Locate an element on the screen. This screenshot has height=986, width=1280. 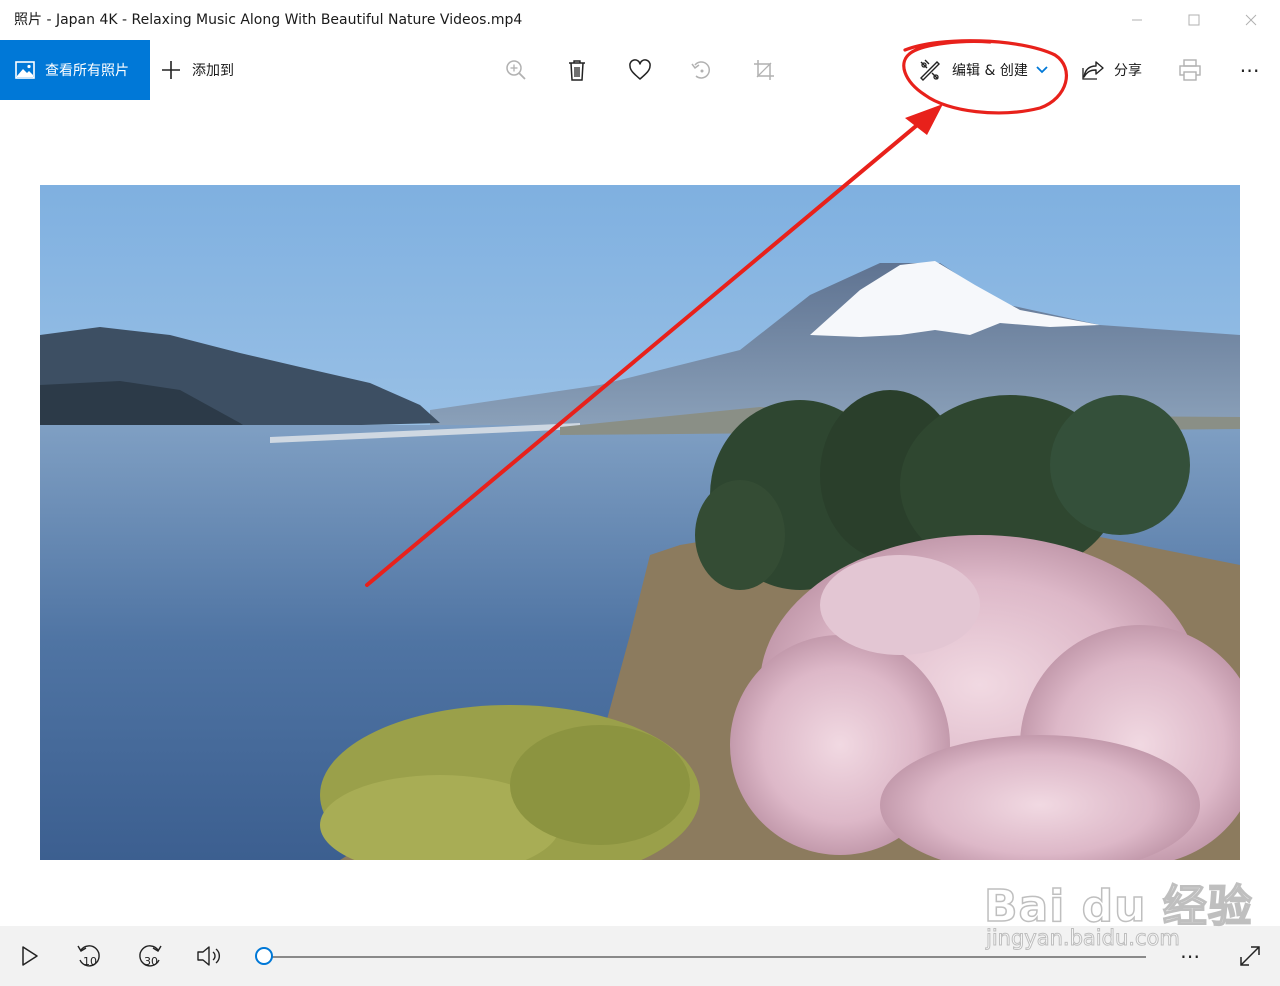
volume-button is located at coordinates (210, 956).